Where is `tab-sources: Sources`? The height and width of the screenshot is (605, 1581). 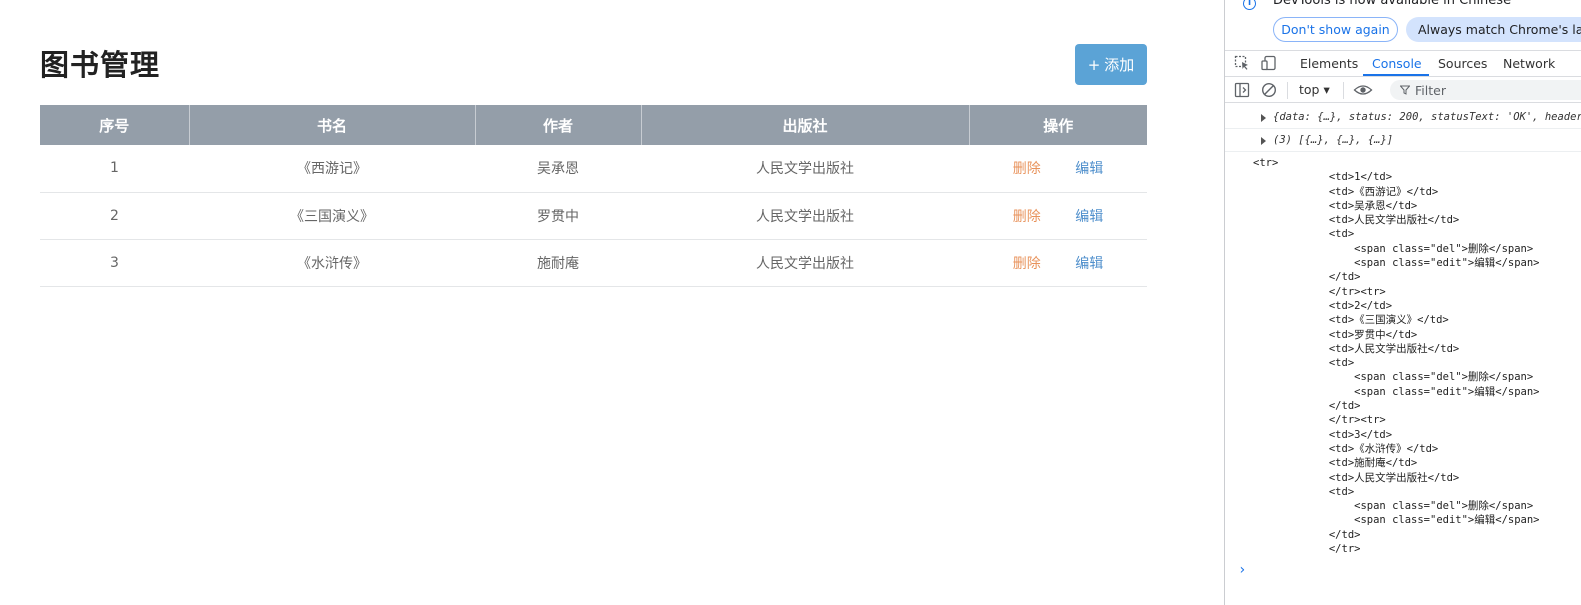
tab-sources: Sources is located at coordinates (1462, 63).